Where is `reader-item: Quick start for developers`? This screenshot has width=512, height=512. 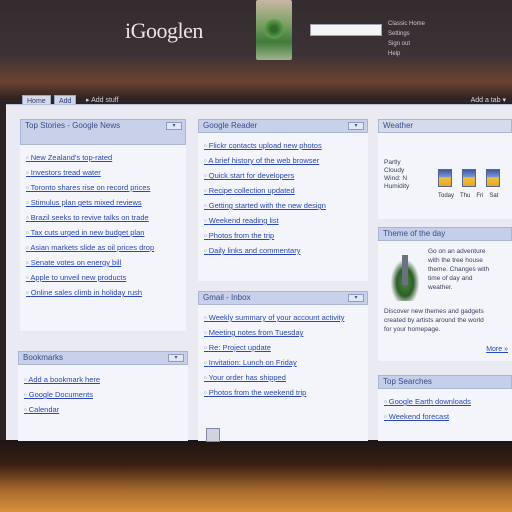
reader-item: Quick start for developers is located at coordinates (286, 175).